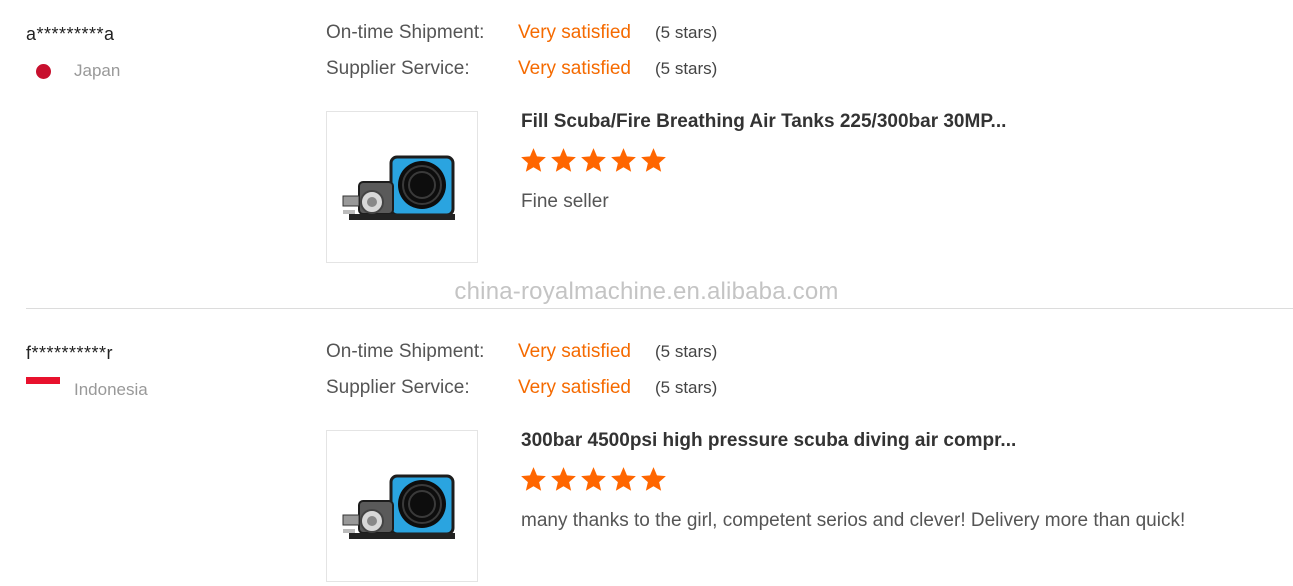 The image size is (1293, 586). Describe the element at coordinates (41, 71) in the screenshot. I see `japan-flag-icon` at that location.